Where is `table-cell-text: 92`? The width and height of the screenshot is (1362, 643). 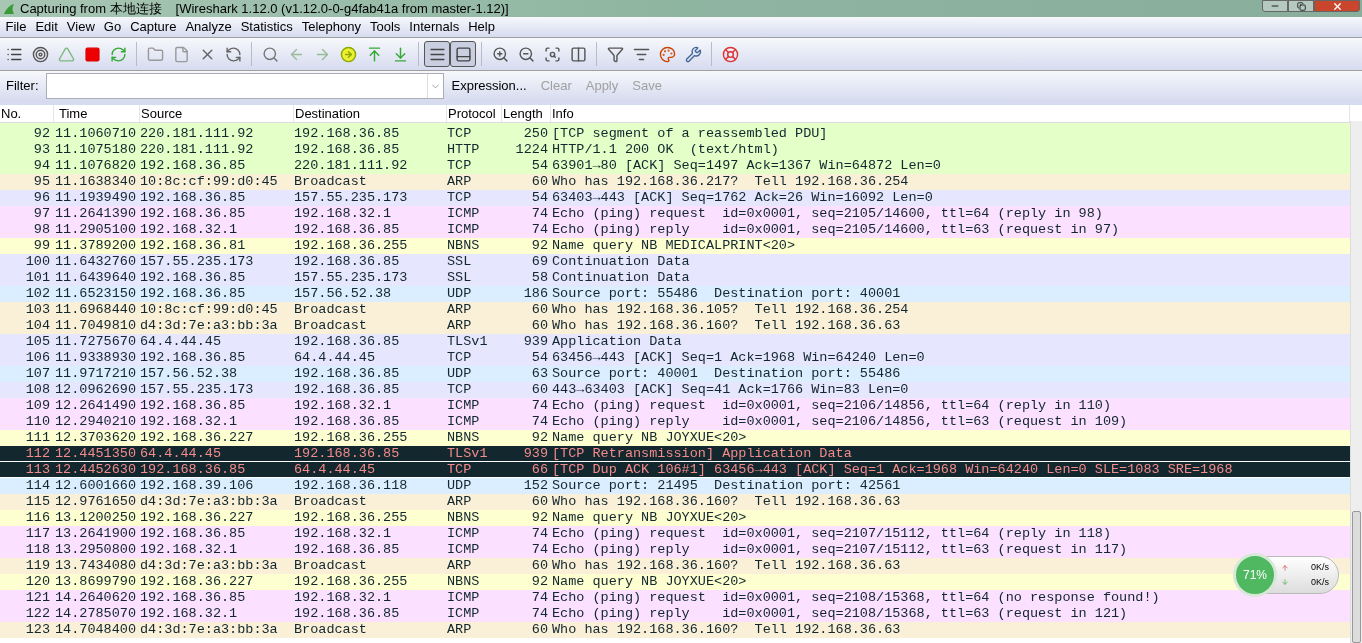
table-cell-text: 92 is located at coordinates (539, 582).